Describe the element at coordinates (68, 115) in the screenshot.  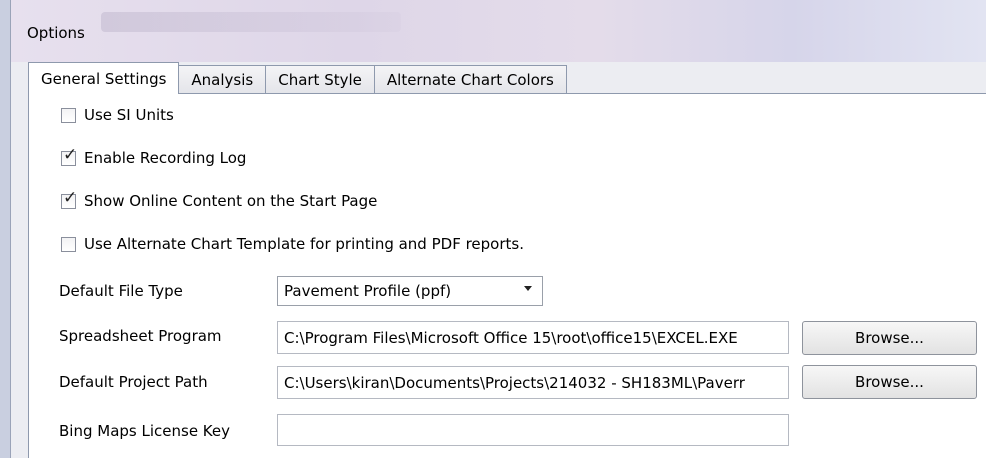
I see `use-si-units-checkbox` at that location.